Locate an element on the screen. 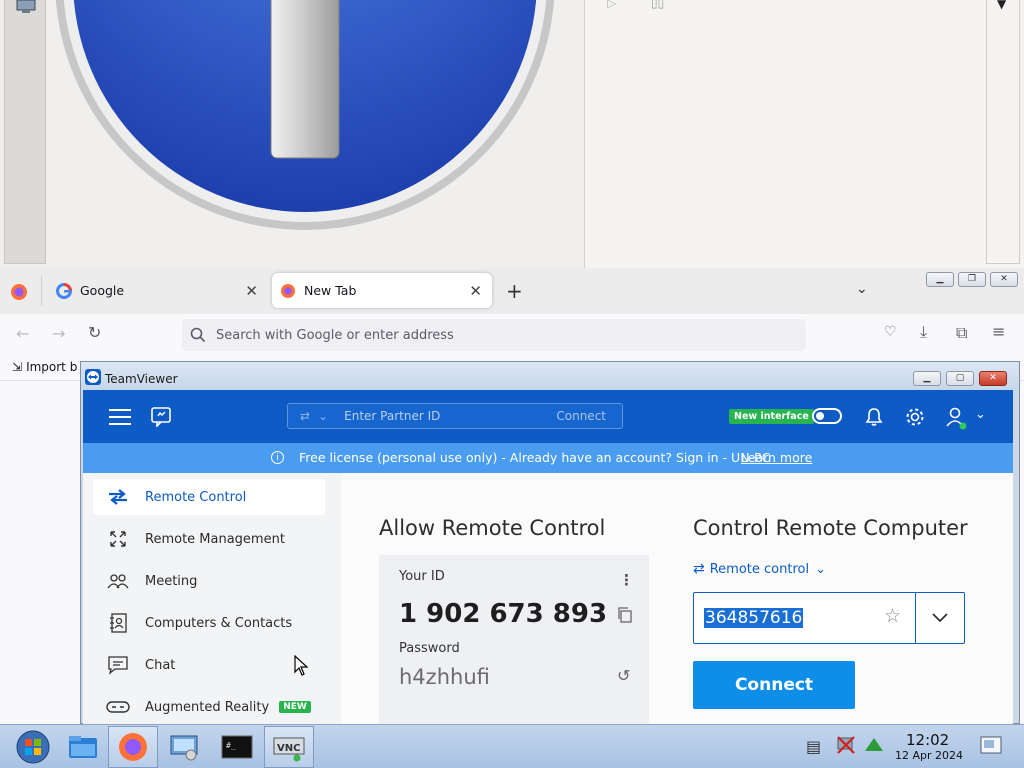 This screenshot has width=1024, height=768. info-logo-icon is located at coordinates (305, 115).